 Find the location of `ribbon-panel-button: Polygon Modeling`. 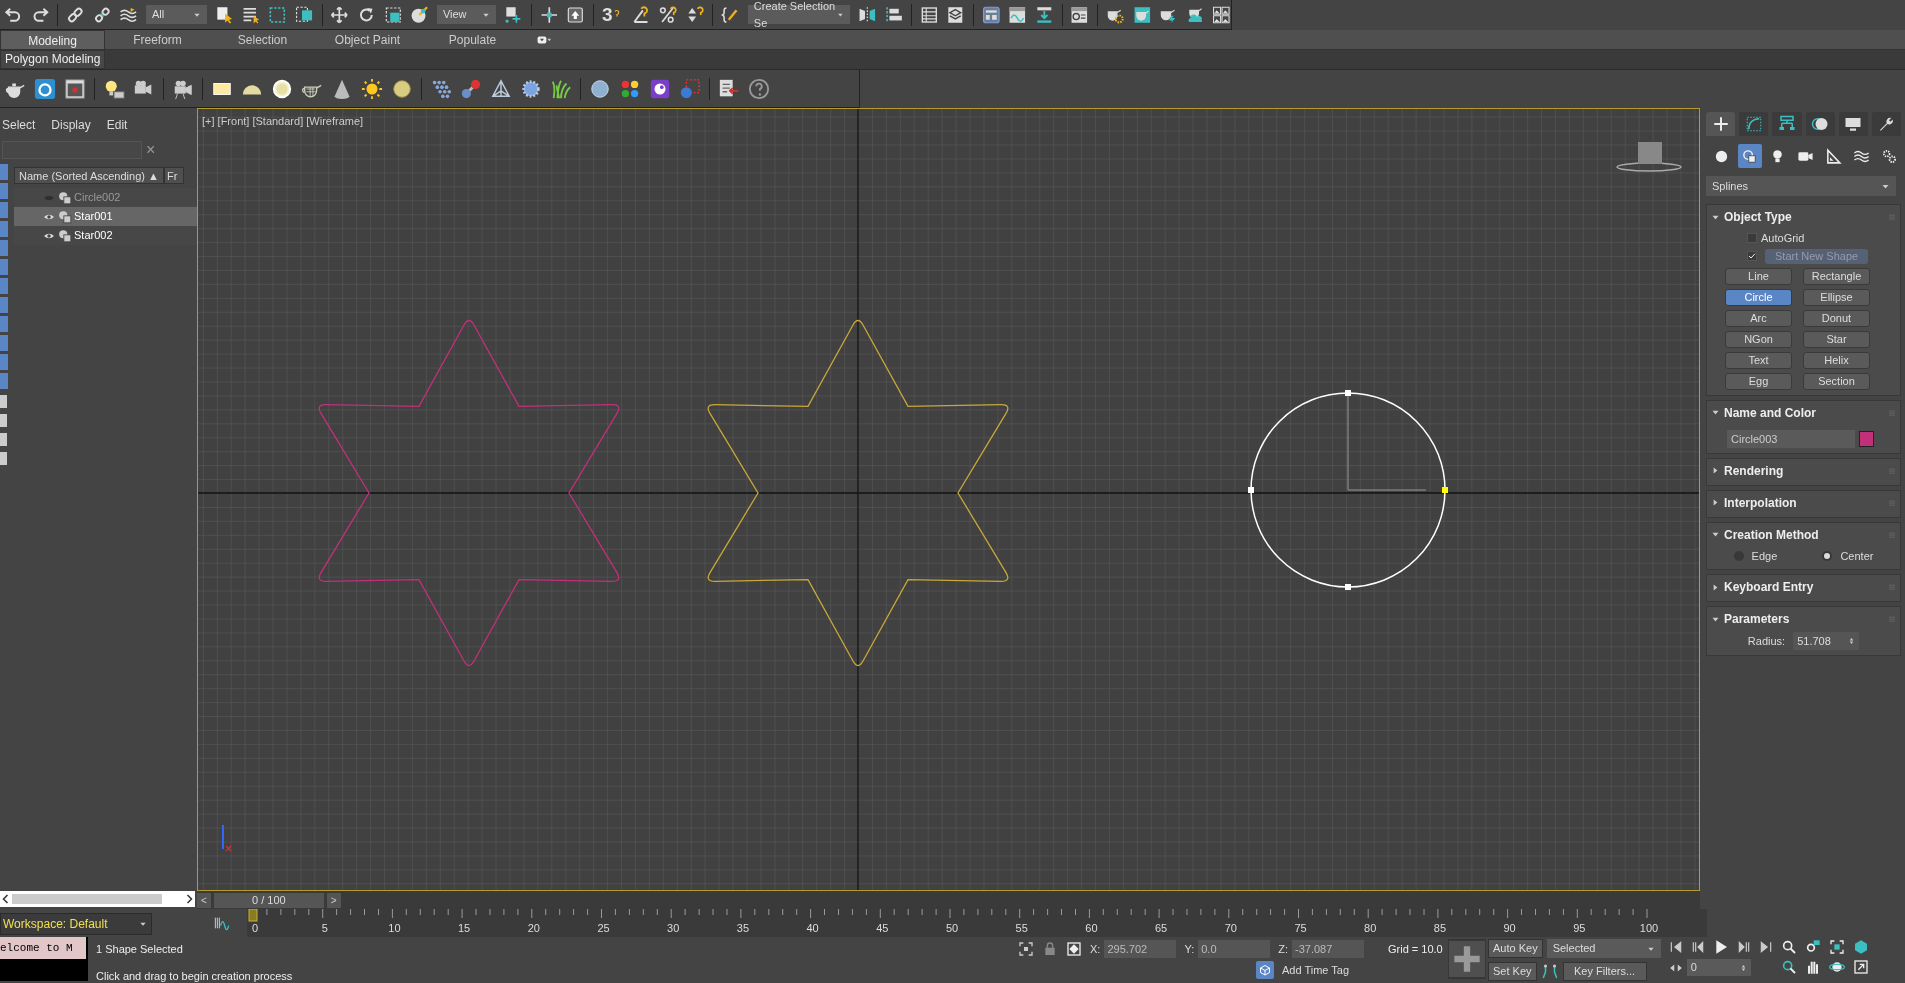

ribbon-panel-button: Polygon Modeling is located at coordinates (53, 59).